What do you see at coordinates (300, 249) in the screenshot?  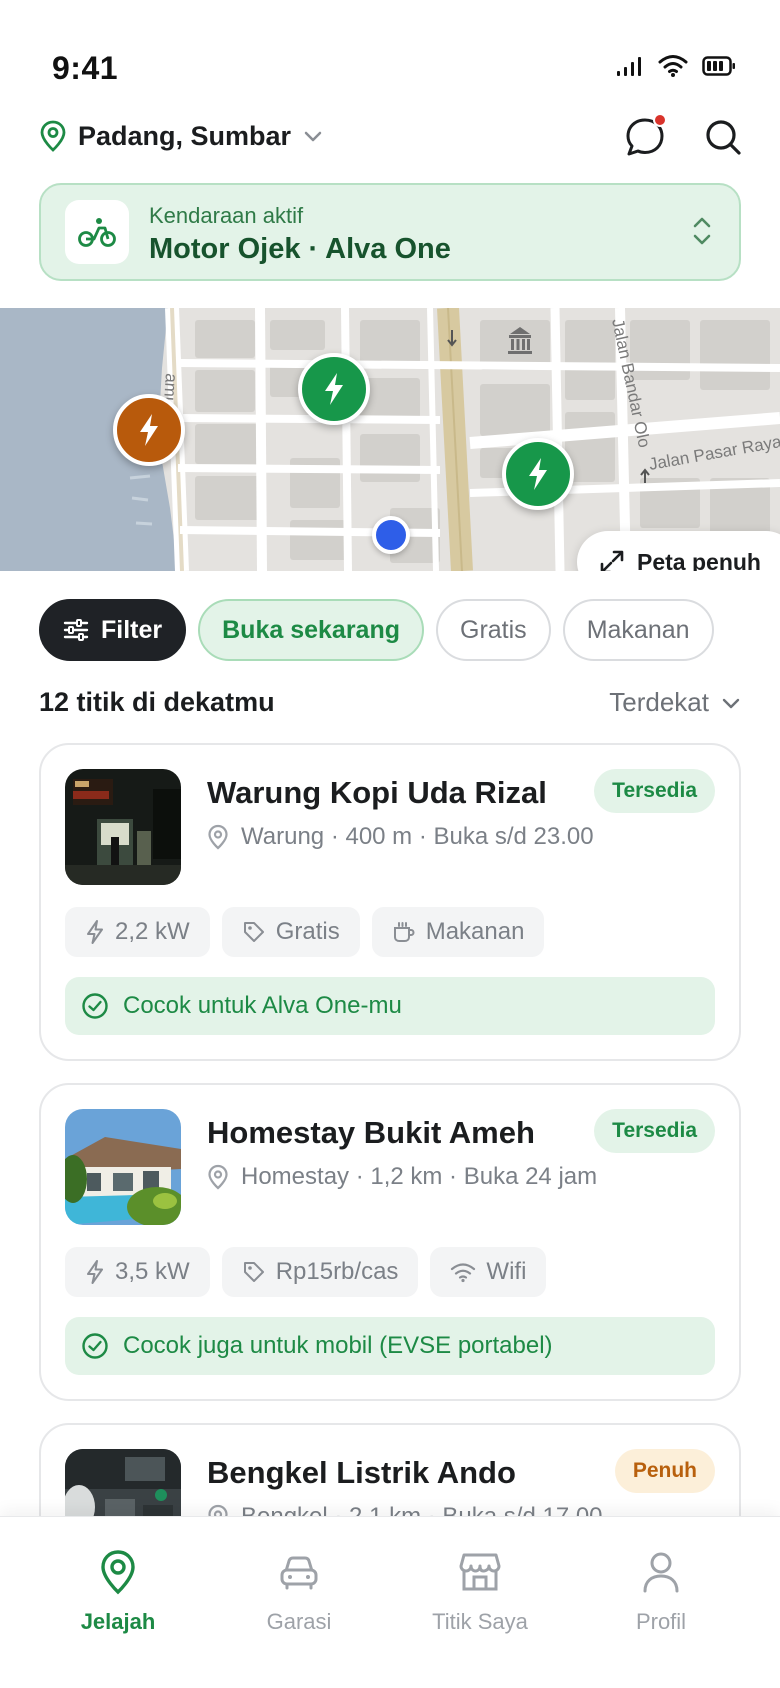 I see `vehicle-name: Motor Ojek · Alva One` at bounding box center [300, 249].